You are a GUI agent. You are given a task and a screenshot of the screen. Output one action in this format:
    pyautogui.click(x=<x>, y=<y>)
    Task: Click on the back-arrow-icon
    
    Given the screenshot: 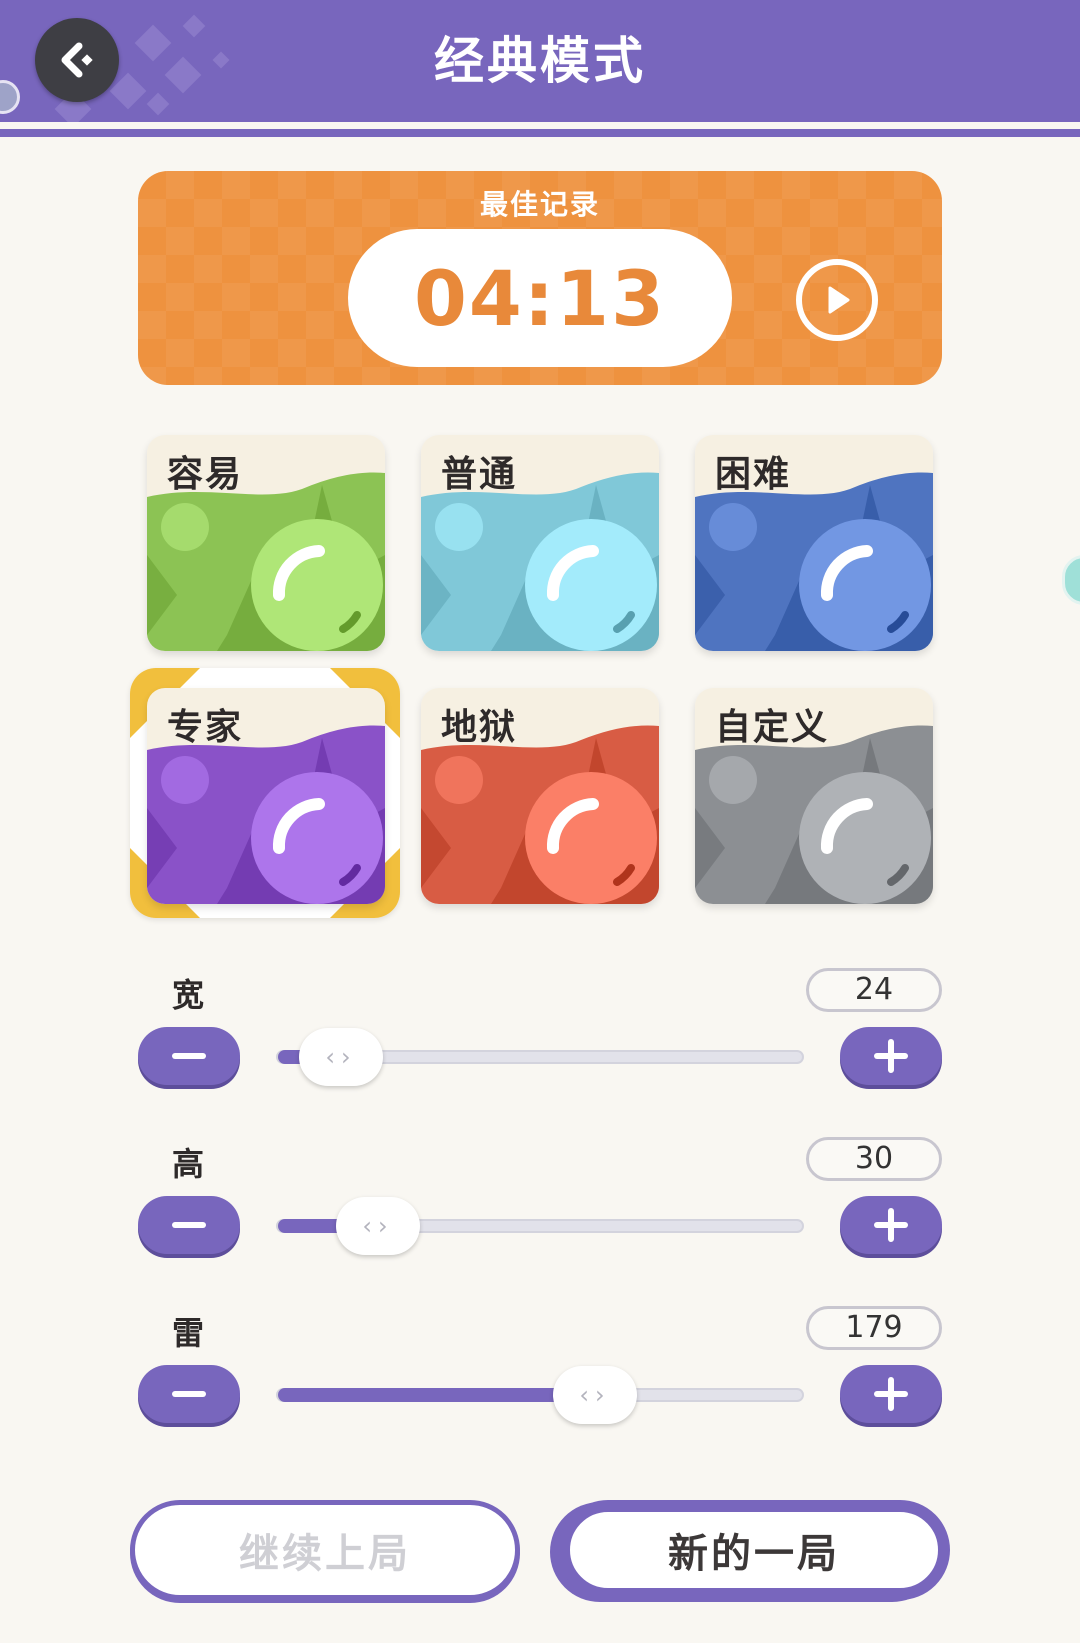 What is the action you would take?
    pyautogui.click(x=77, y=60)
    